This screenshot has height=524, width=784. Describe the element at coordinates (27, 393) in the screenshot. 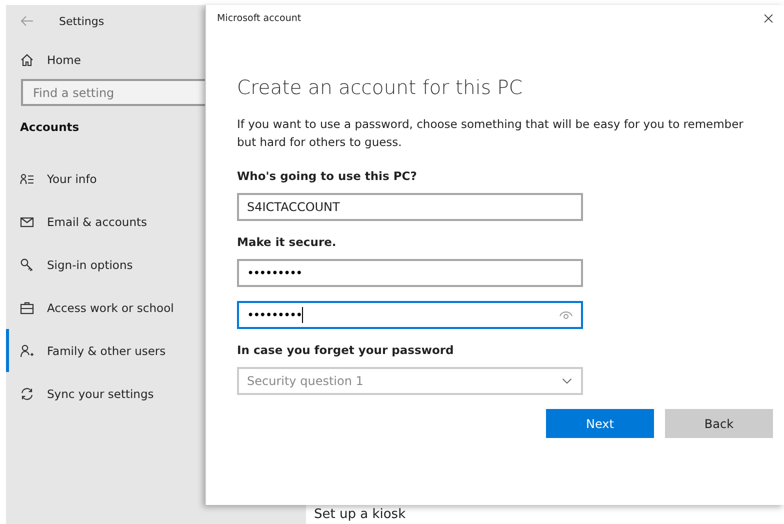

I see `sync-icon` at that location.